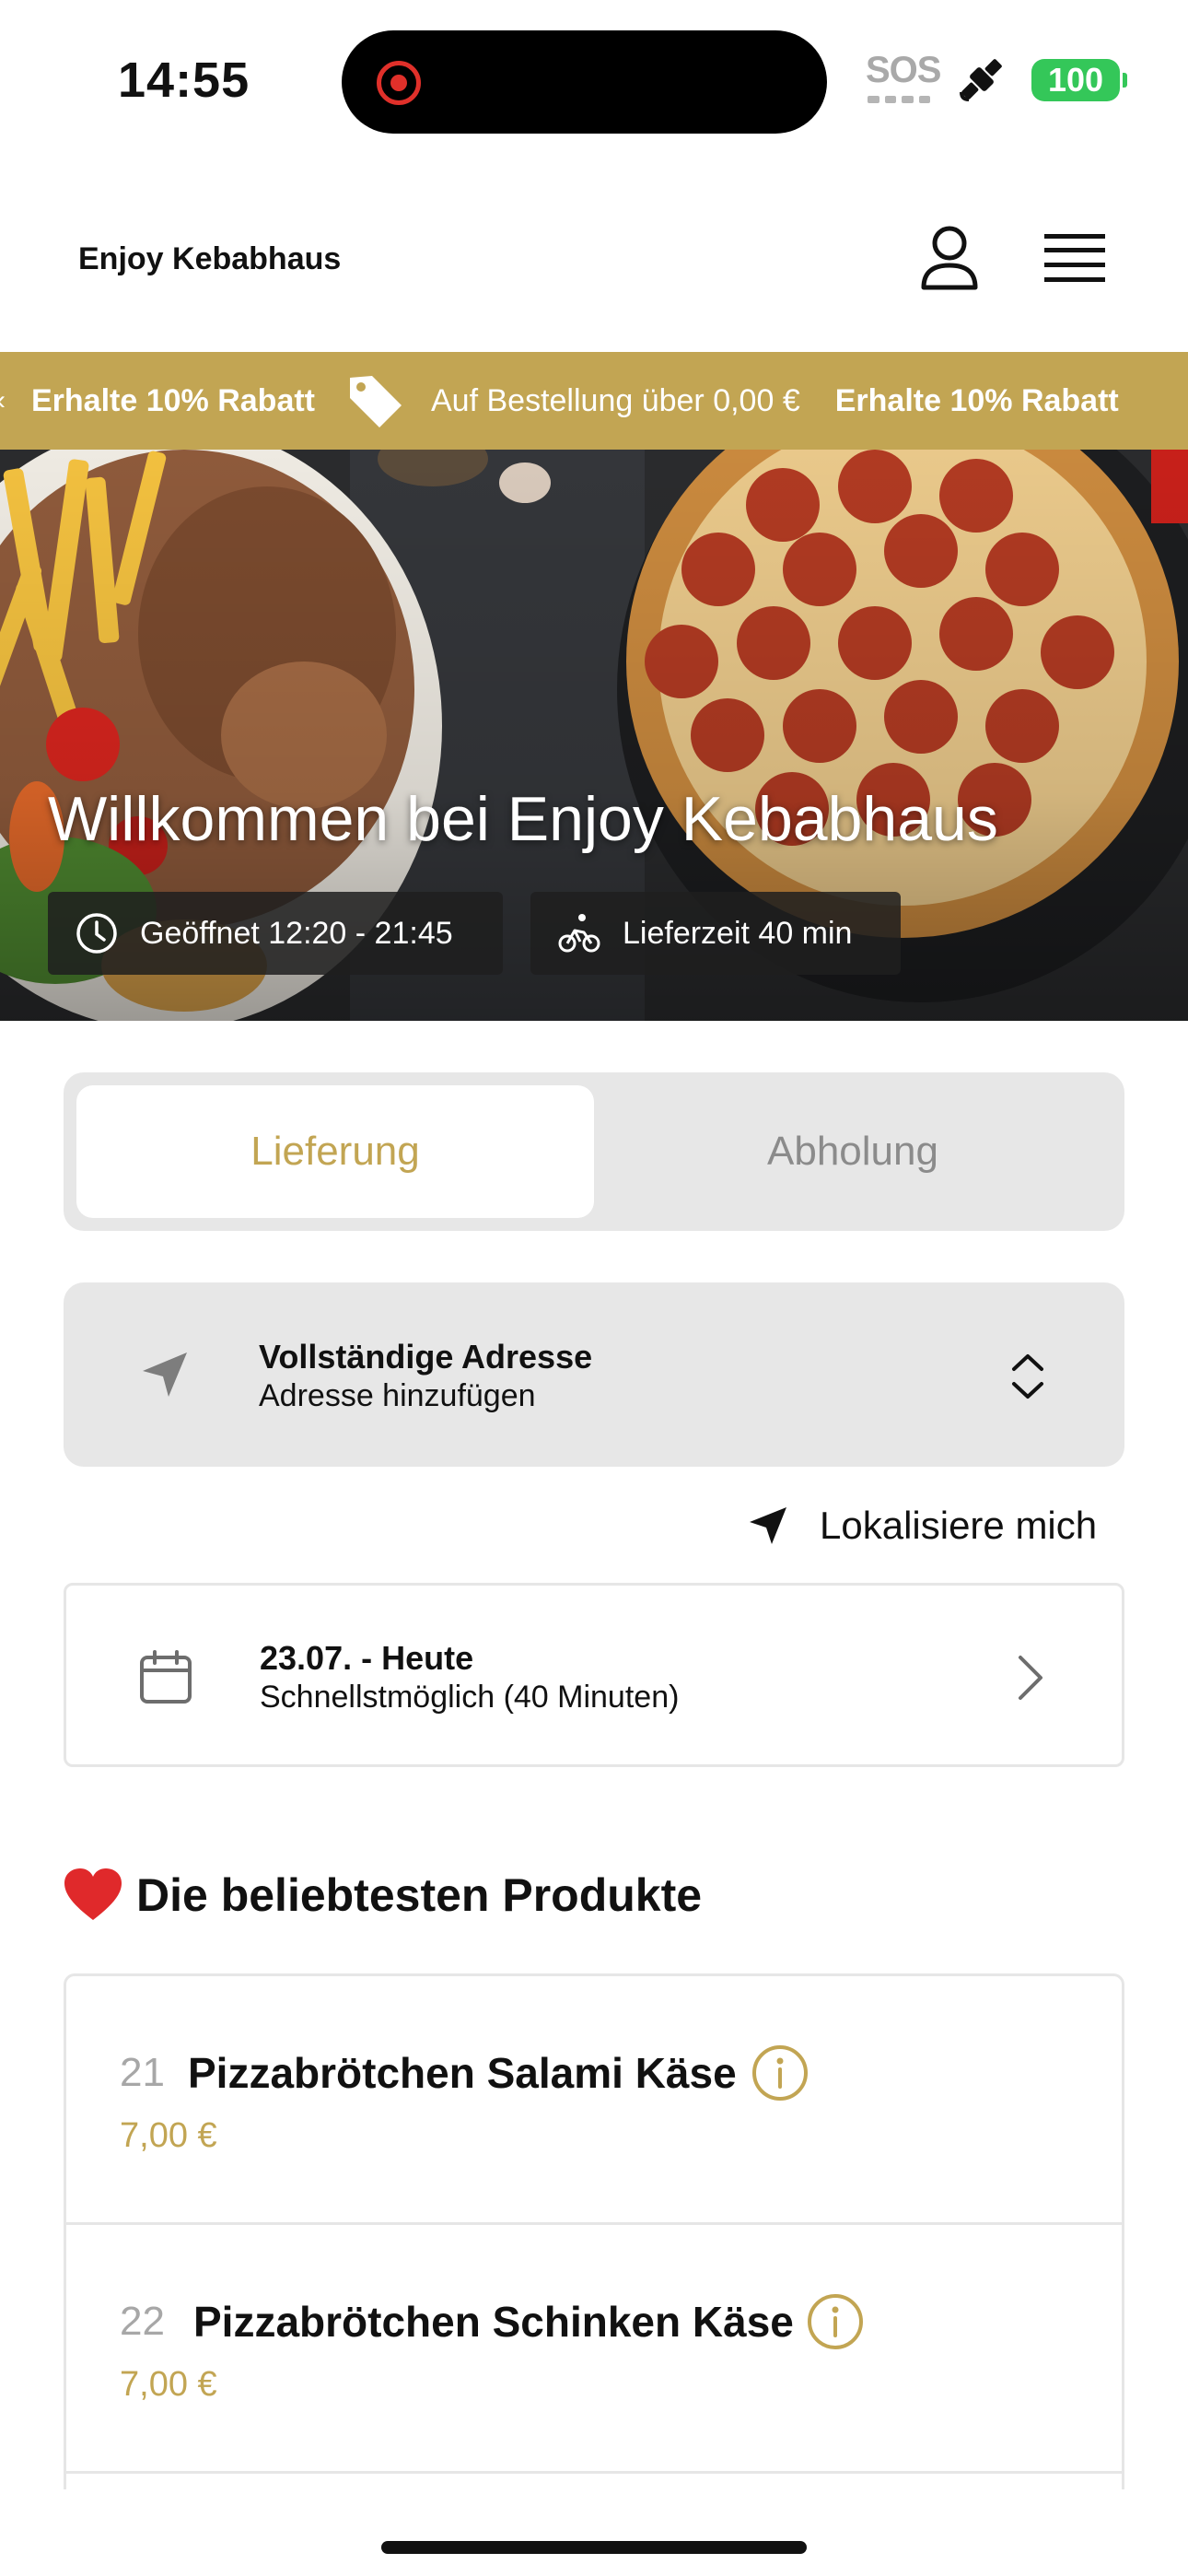 Image resolution: width=1188 pixels, height=2576 pixels. I want to click on recording-icon, so click(399, 83).